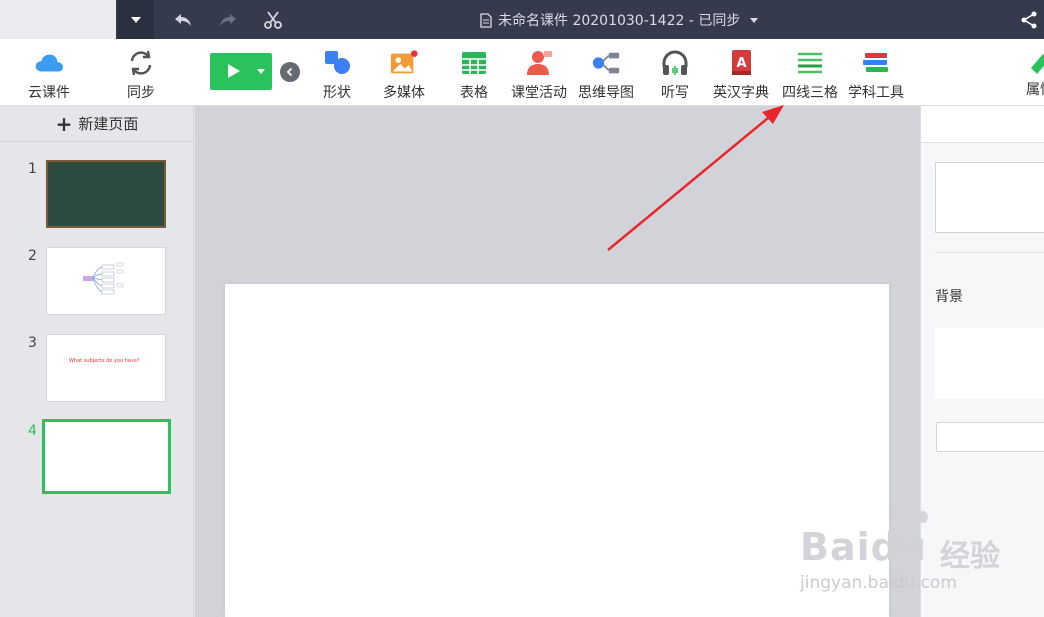 Image resolution: width=1044 pixels, height=617 pixels. Describe the element at coordinates (863, 547) in the screenshot. I see `watermark-brand: Baidu` at that location.